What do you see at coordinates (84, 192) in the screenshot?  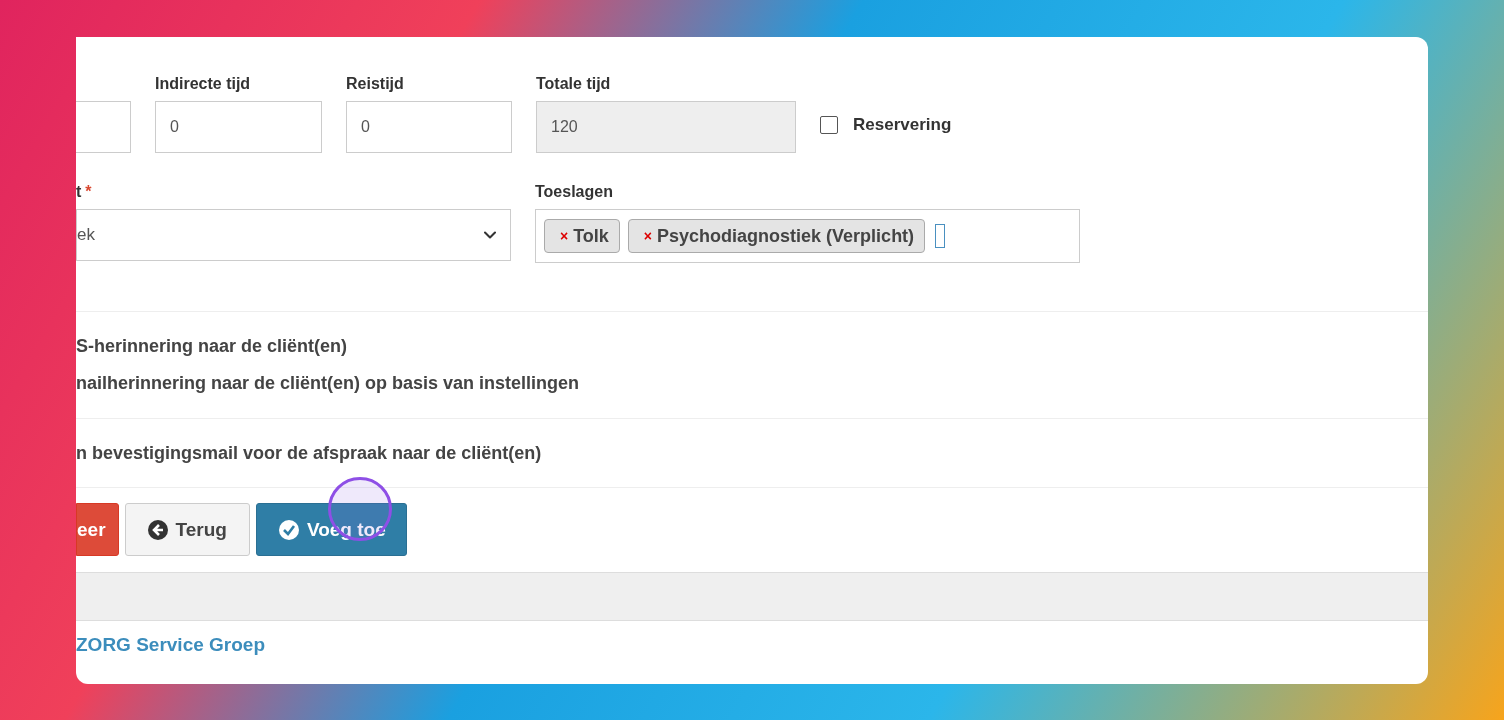 I see `field-label: t *` at bounding box center [84, 192].